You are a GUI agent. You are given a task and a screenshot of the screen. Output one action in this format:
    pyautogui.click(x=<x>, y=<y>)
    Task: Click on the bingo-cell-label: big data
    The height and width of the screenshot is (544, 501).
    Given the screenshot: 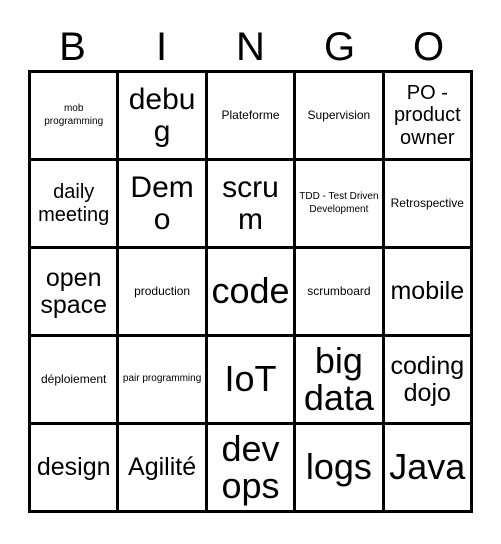 What is the action you would take?
    pyautogui.click(x=338, y=378)
    